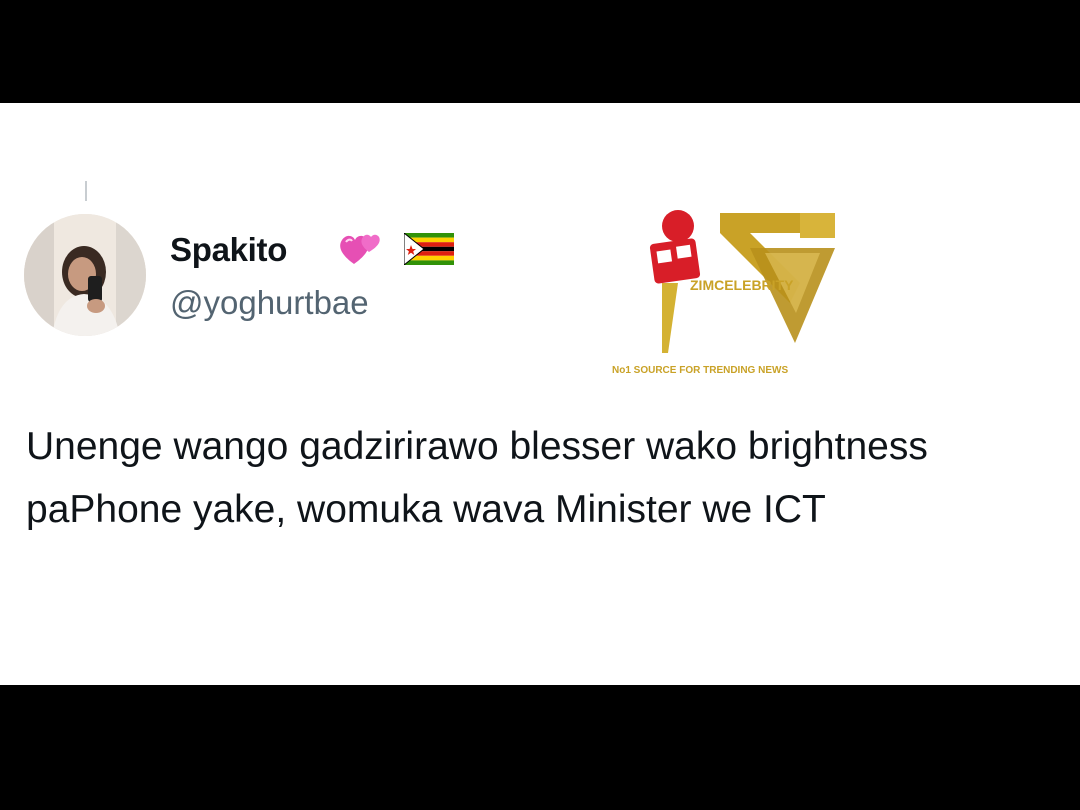 This screenshot has height=810, width=1080. Describe the element at coordinates (360, 250) in the screenshot. I see `two-hearts-icon` at that location.